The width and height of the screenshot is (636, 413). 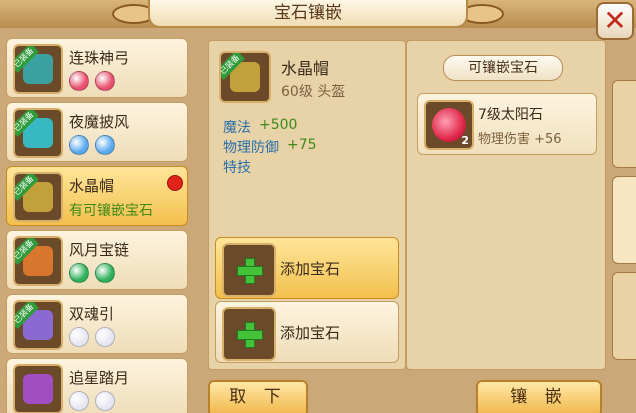 I want to click on equipment-item: 已装备 双魂引, so click(x=97, y=324).